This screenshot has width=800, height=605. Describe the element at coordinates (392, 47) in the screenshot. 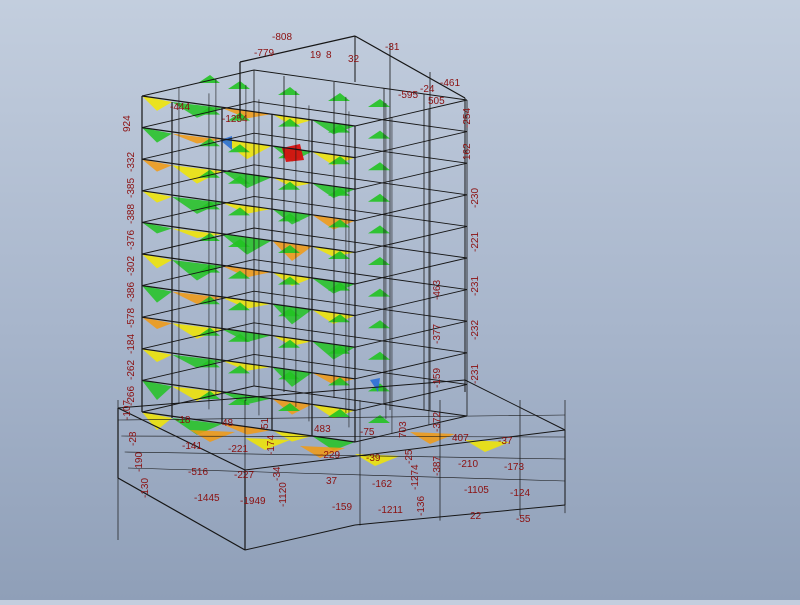

I see `value-label-top: -31` at that location.